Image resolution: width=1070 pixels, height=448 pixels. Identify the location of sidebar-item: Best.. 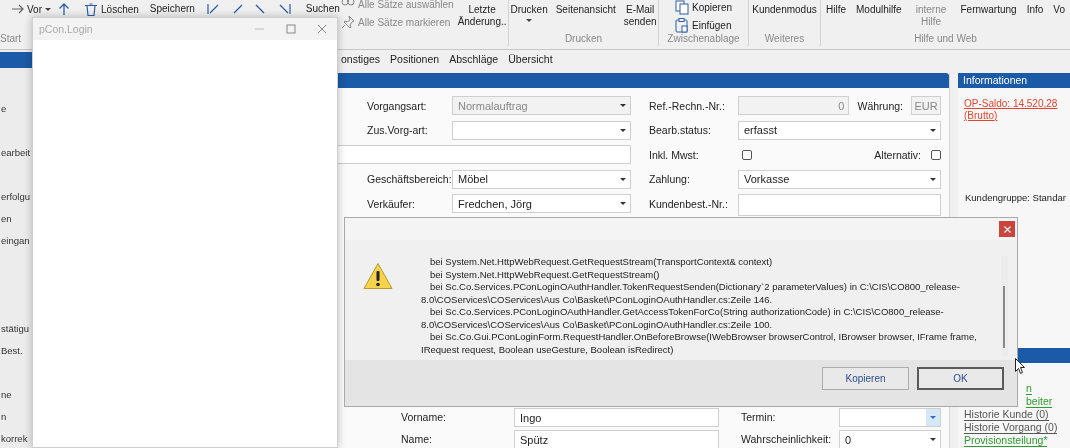
(16, 351).